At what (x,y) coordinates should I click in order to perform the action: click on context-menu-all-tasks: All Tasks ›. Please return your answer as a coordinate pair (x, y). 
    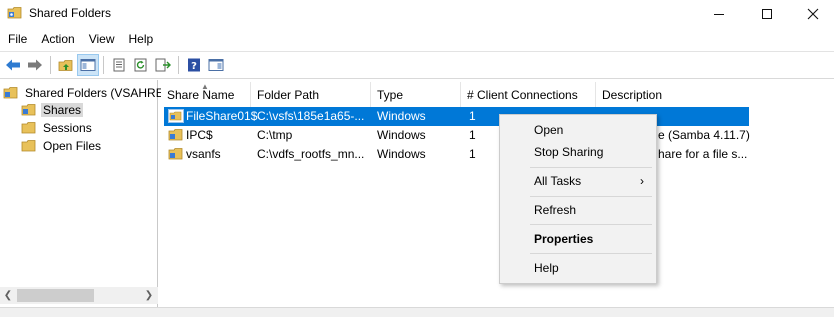
    Looking at the image, I should click on (578, 181).